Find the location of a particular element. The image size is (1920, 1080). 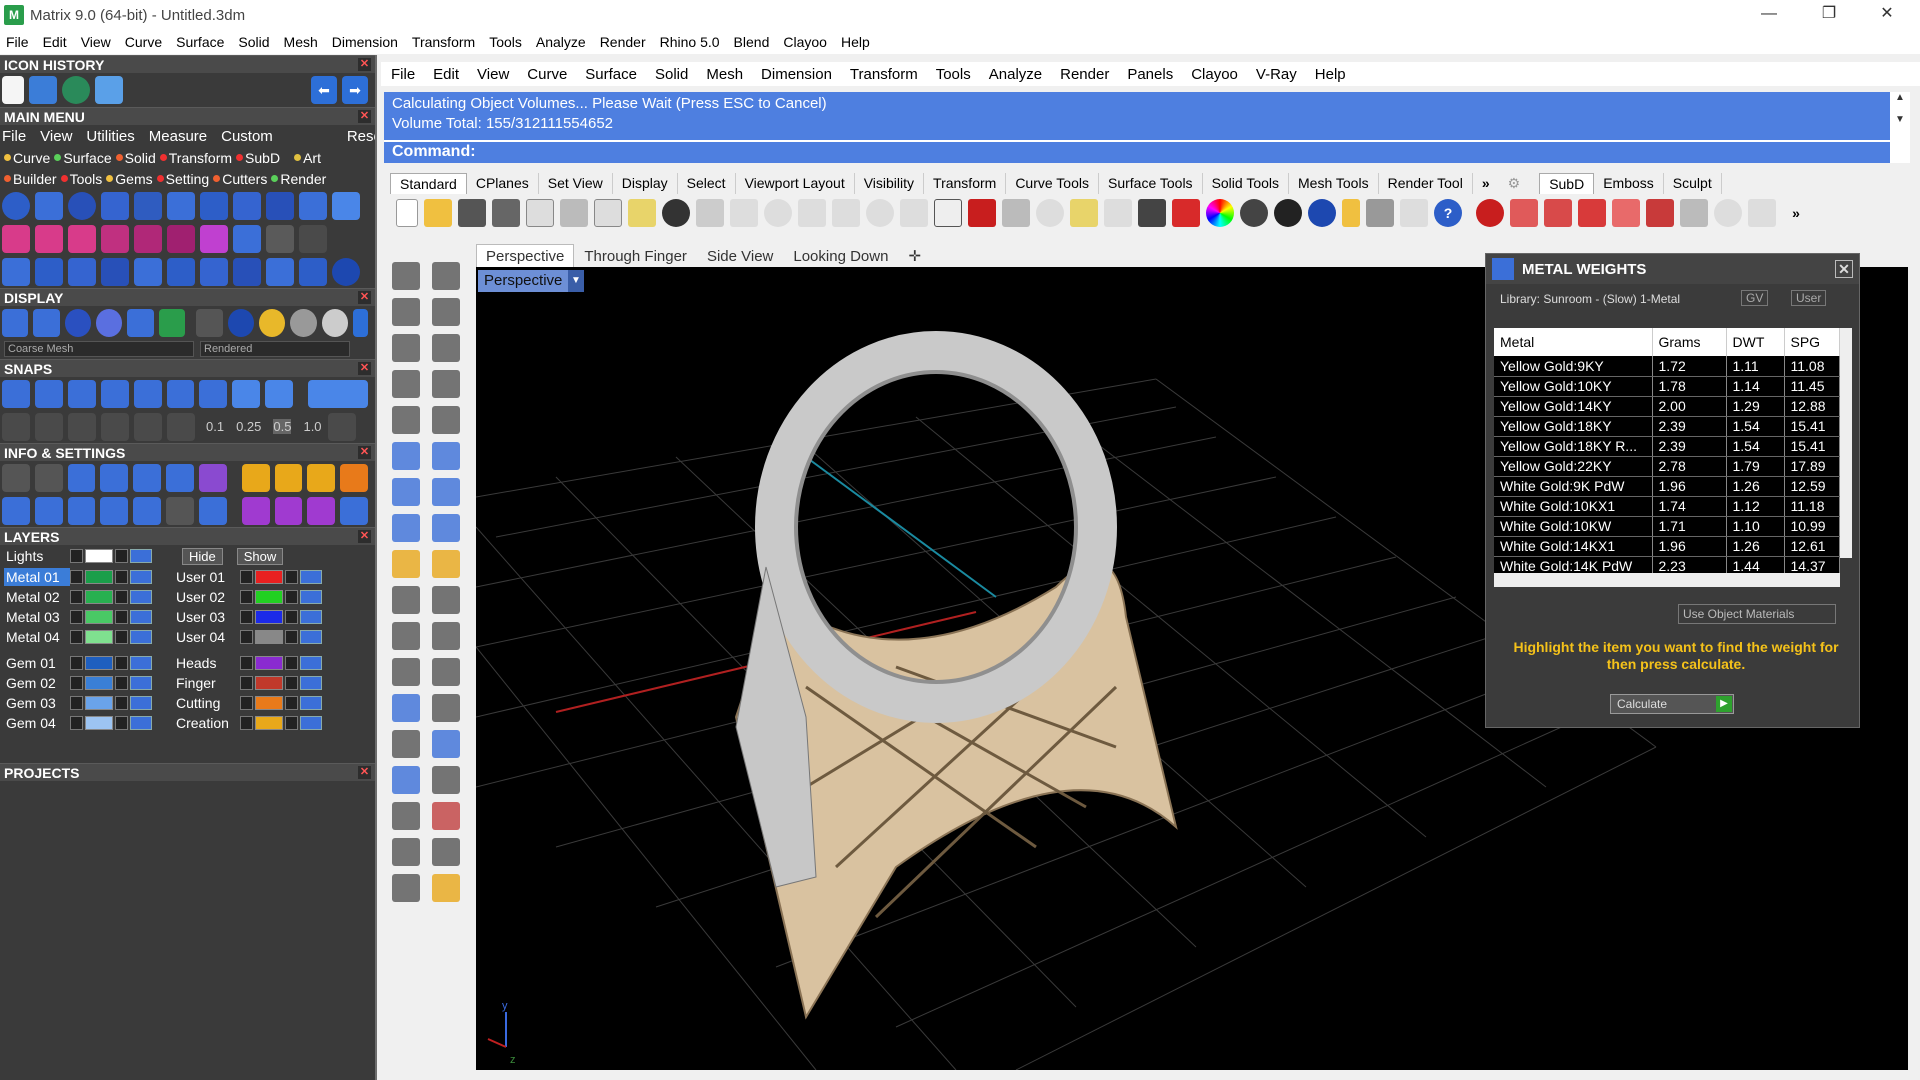

polyline-icon is located at coordinates (406, 312).